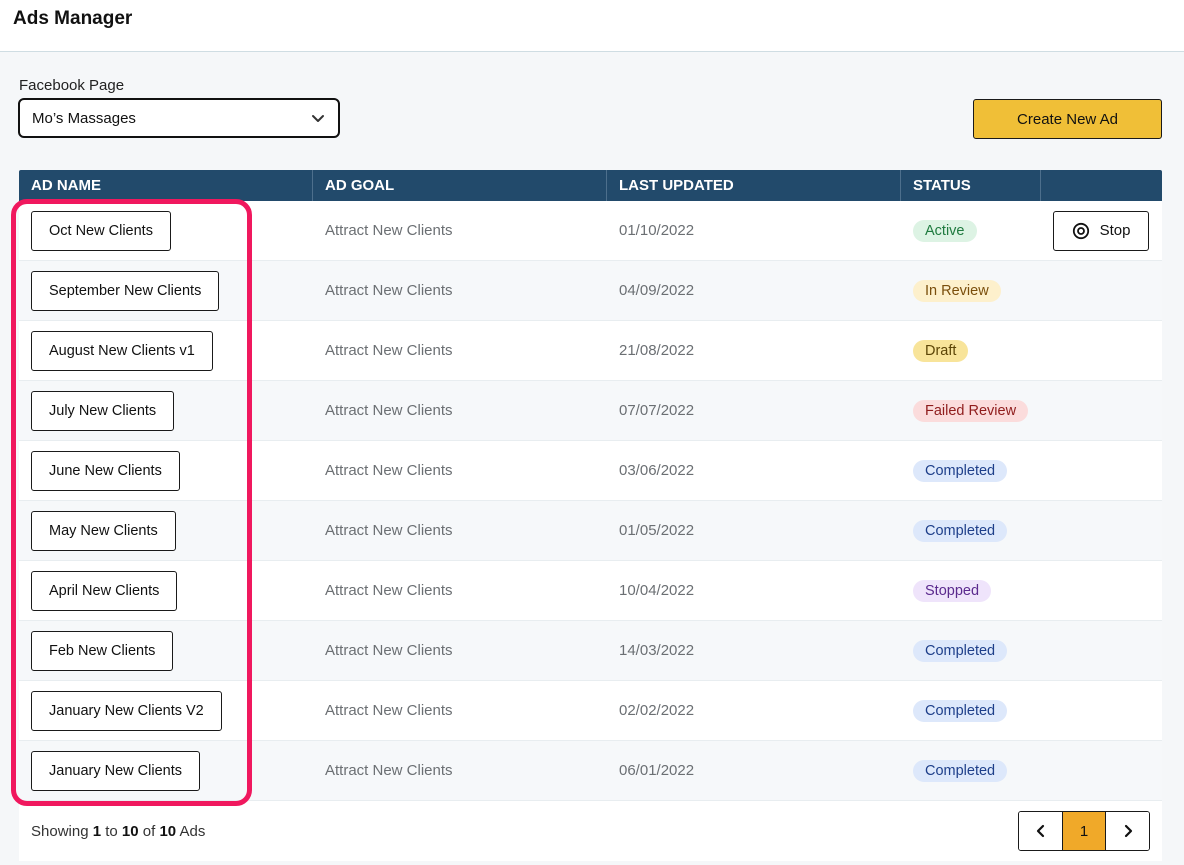 This screenshot has width=1184, height=865. What do you see at coordinates (657, 290) in the screenshot?
I see `last-updated-cell: 04/09/2022` at bounding box center [657, 290].